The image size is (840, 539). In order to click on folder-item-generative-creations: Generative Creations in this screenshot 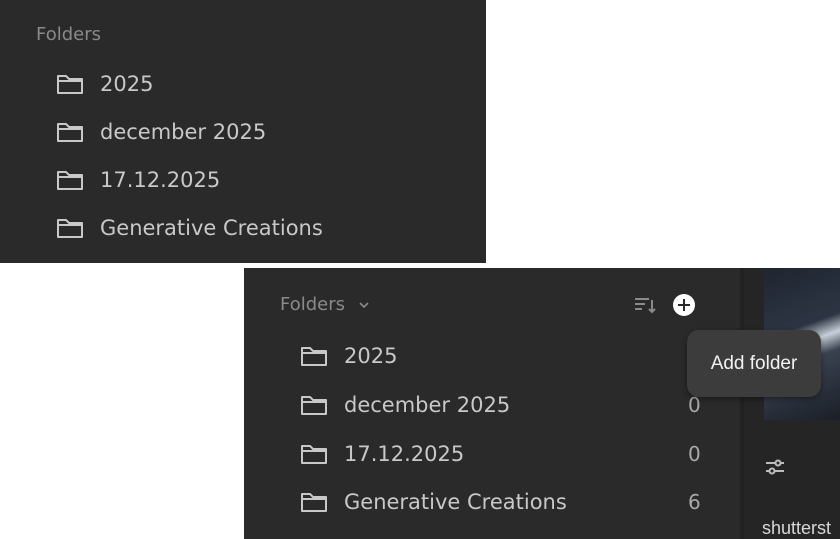, I will do `click(271, 228)`.